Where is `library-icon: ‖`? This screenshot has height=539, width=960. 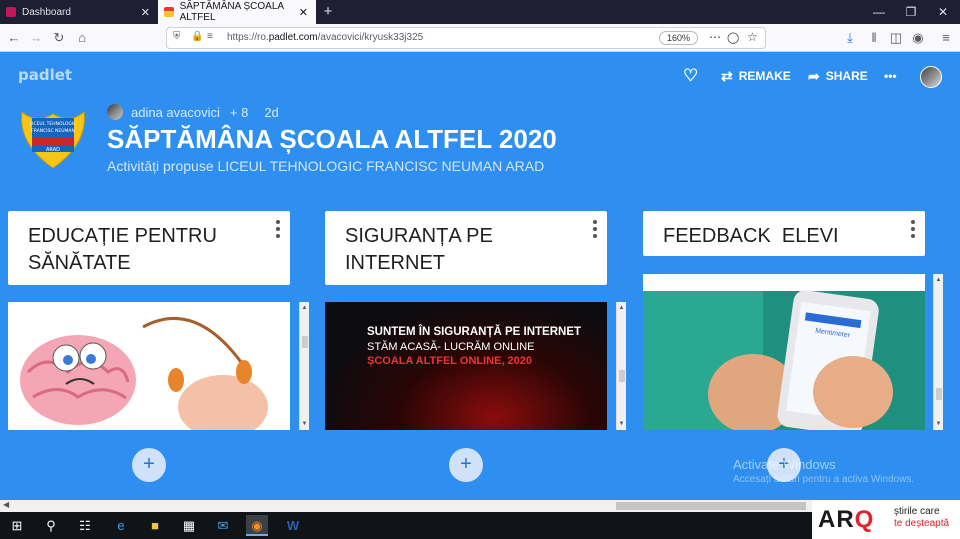 library-icon: ‖ is located at coordinates (874, 38).